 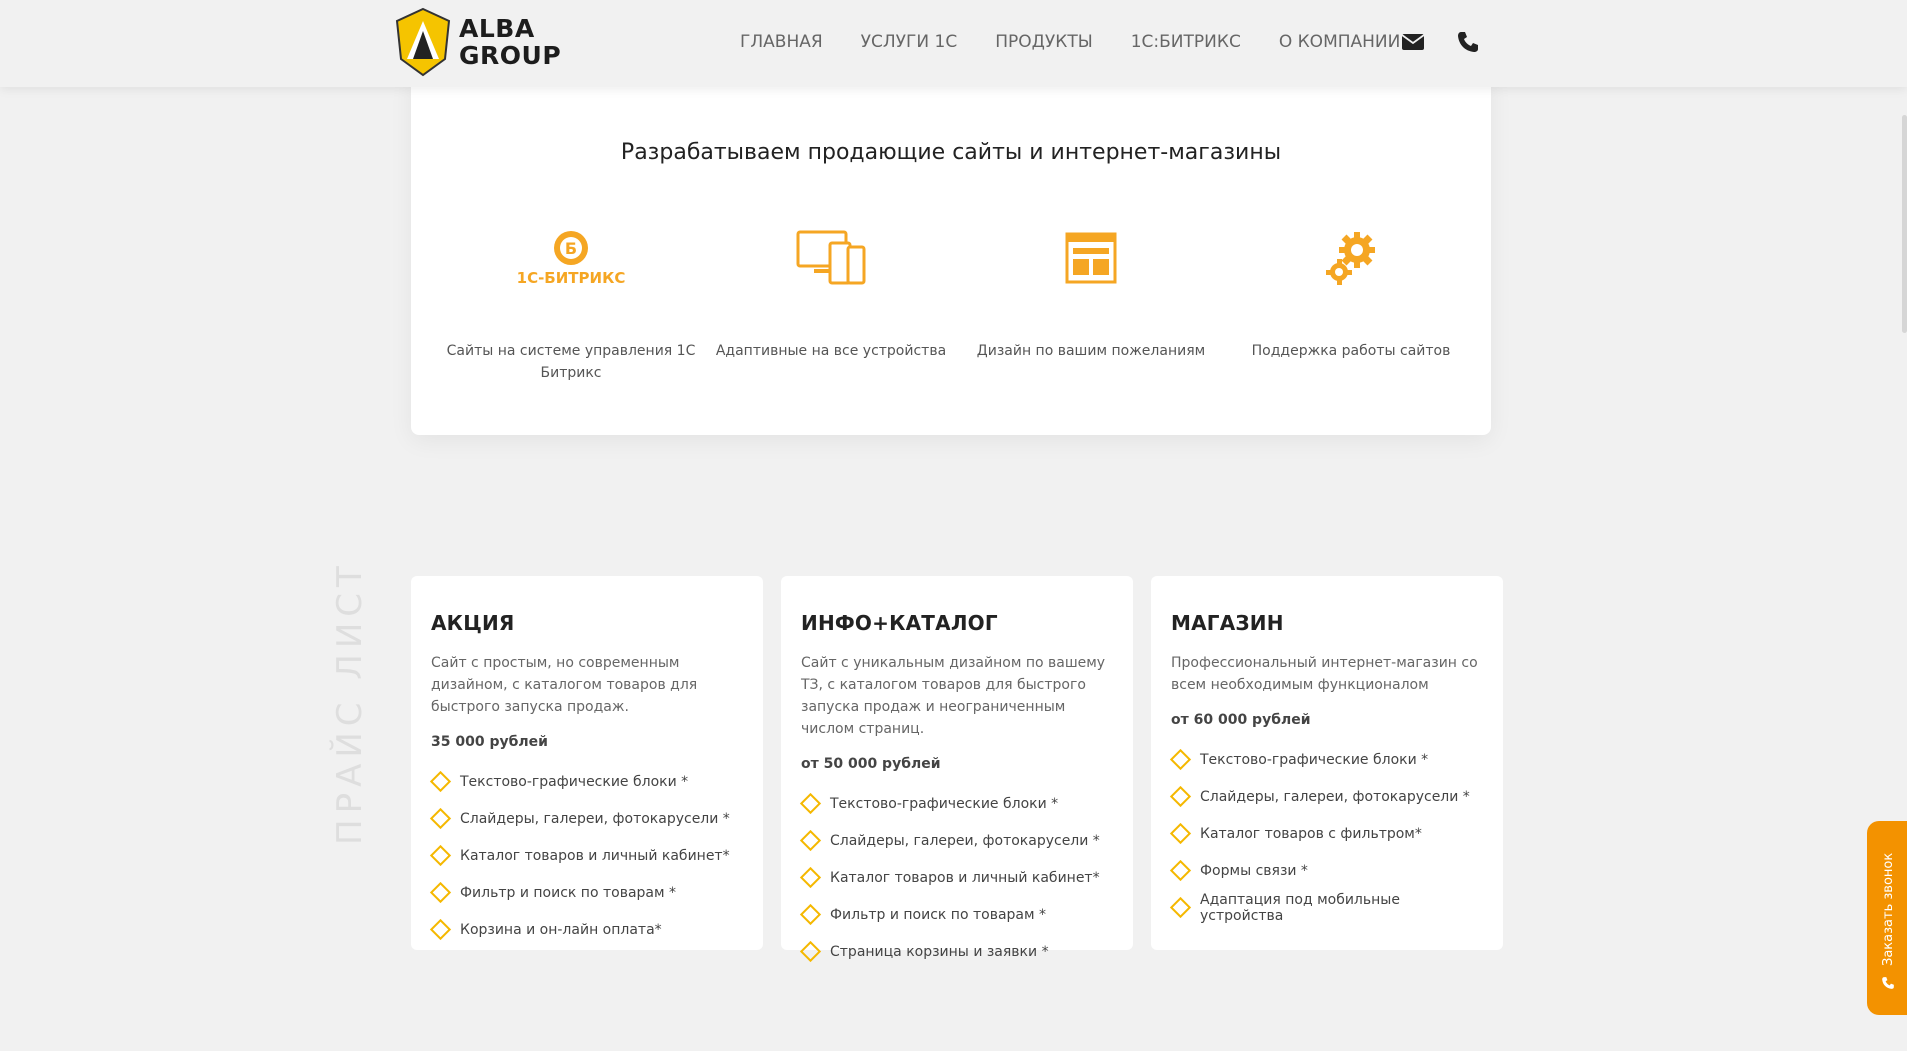 What do you see at coordinates (1326, 870) in the screenshot?
I see `list-item: Формы связи *` at bounding box center [1326, 870].